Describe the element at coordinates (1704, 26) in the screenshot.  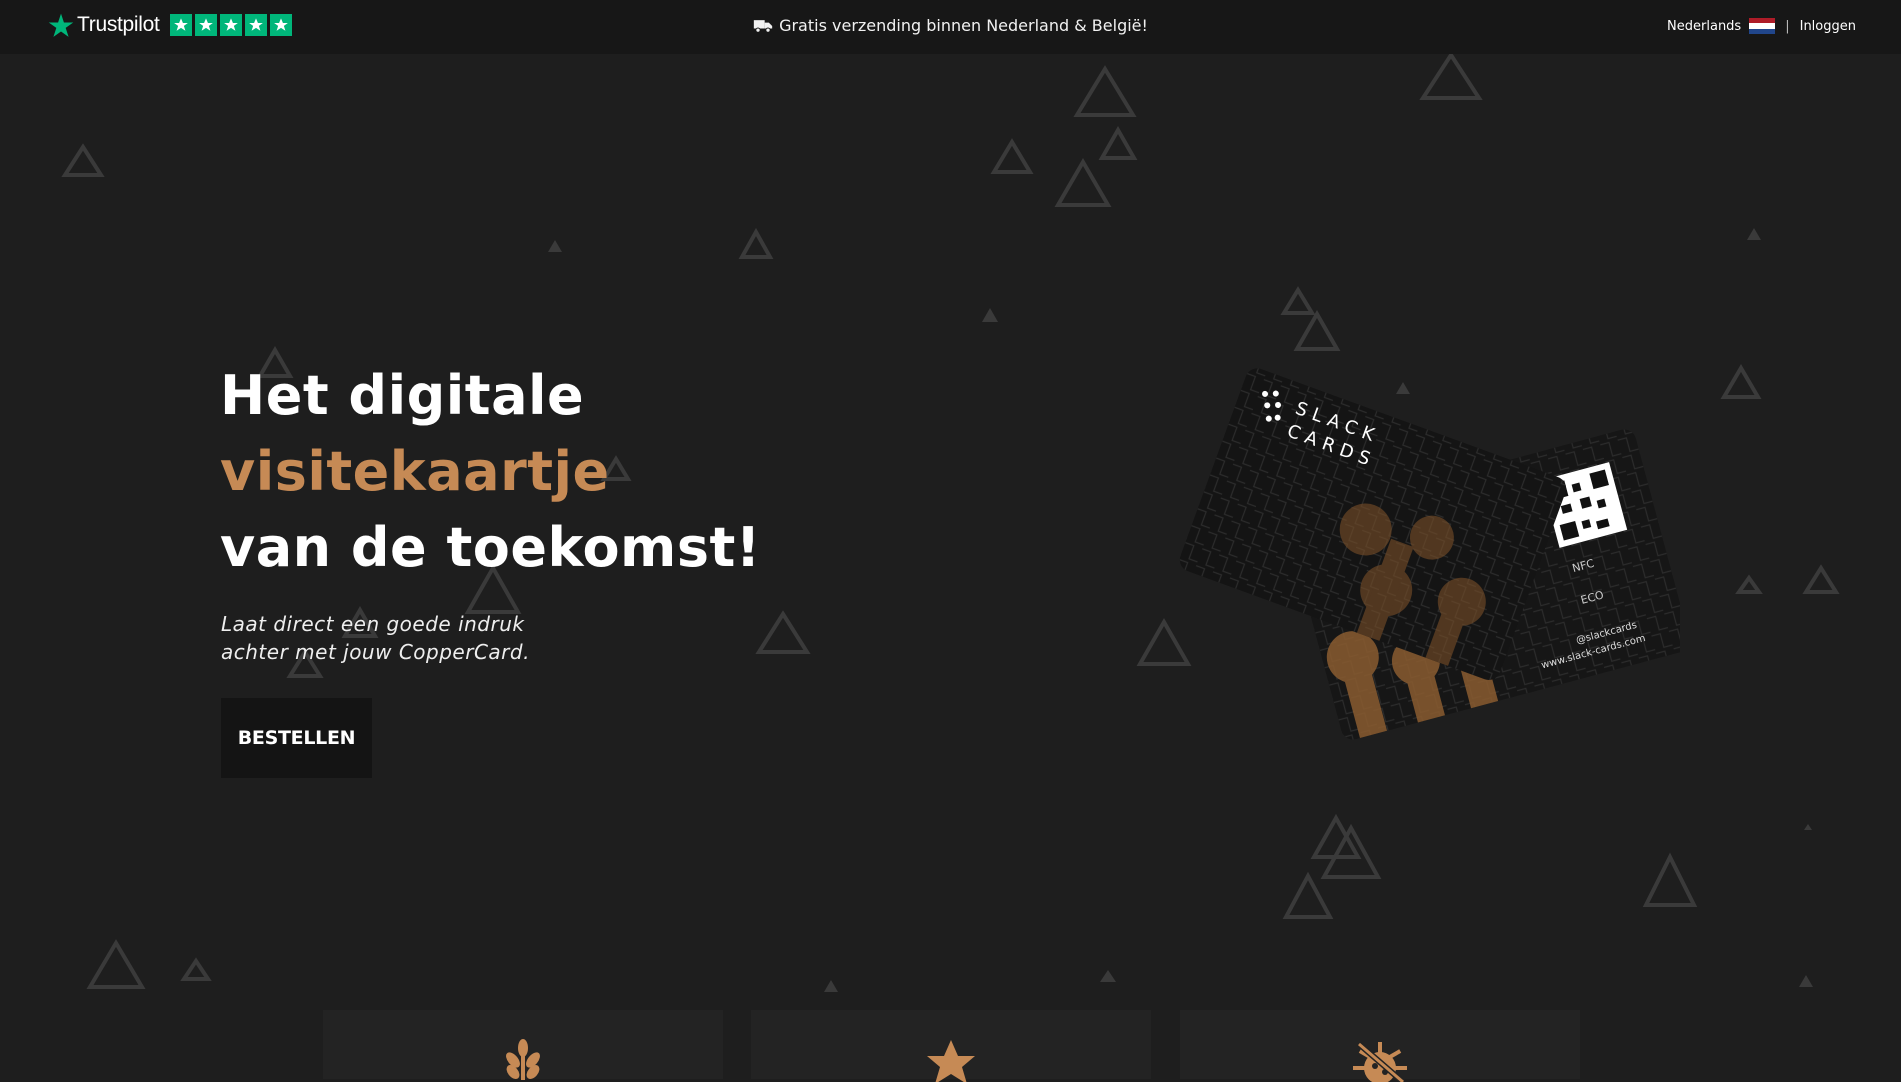
I see `language-selector: Nederlands` at that location.